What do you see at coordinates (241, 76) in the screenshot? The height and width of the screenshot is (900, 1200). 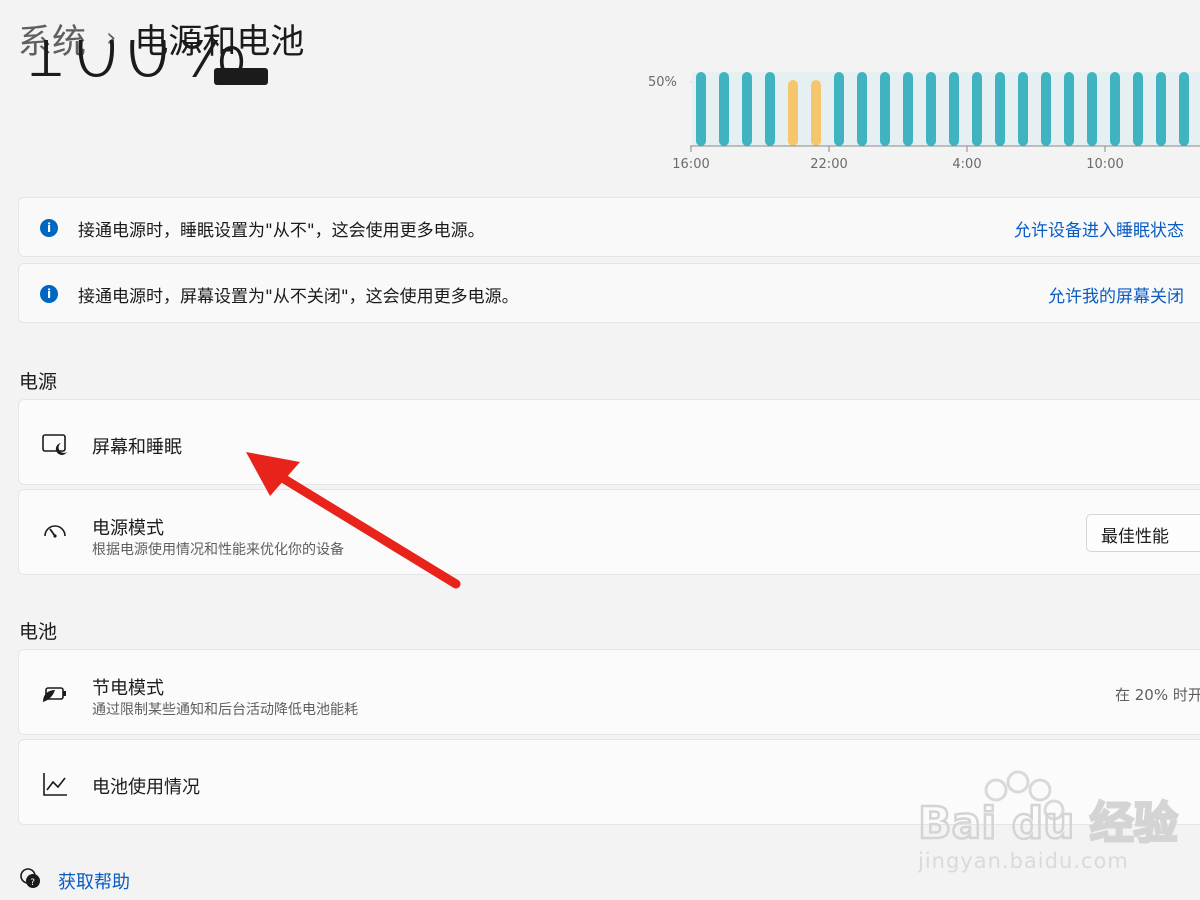 I see `battery-icon` at bounding box center [241, 76].